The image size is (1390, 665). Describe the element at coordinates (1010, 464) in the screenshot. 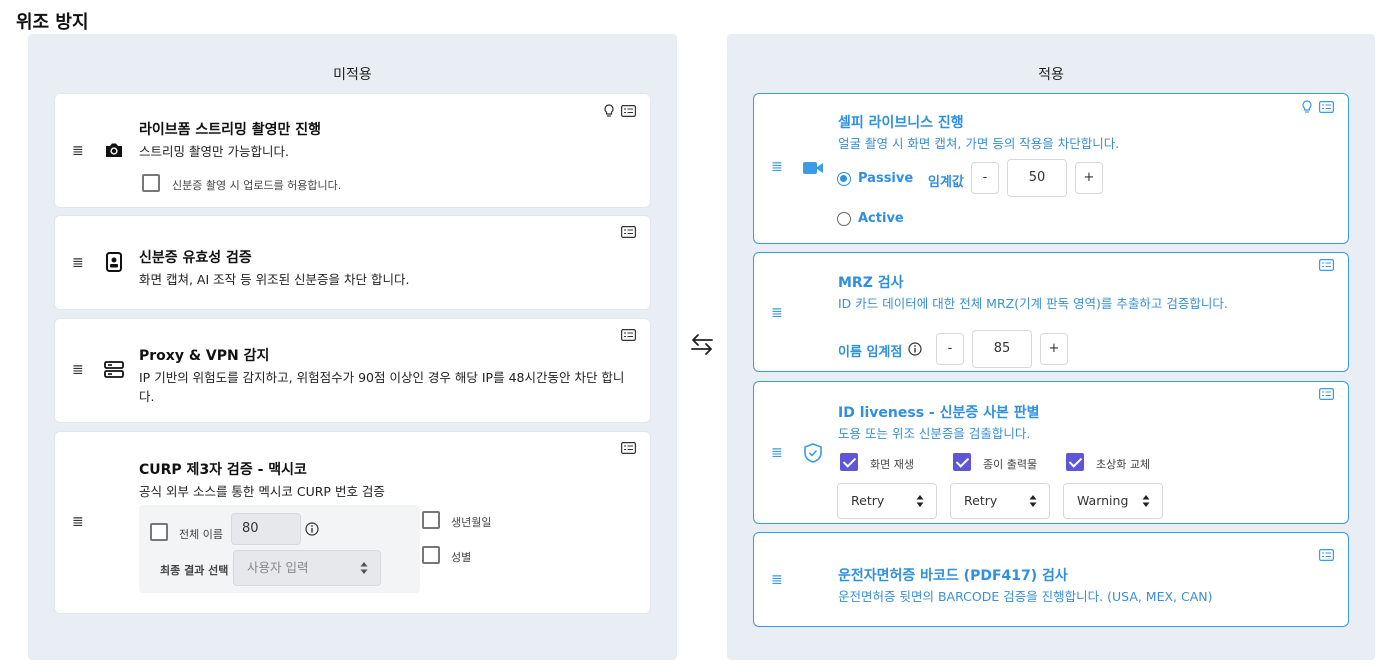

I see `paper-print-label: 종이 출력물` at that location.